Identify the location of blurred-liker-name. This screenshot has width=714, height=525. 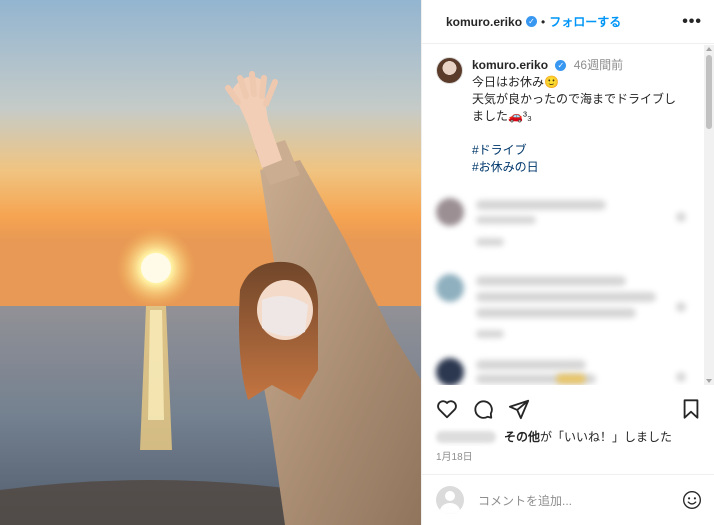
(466, 436).